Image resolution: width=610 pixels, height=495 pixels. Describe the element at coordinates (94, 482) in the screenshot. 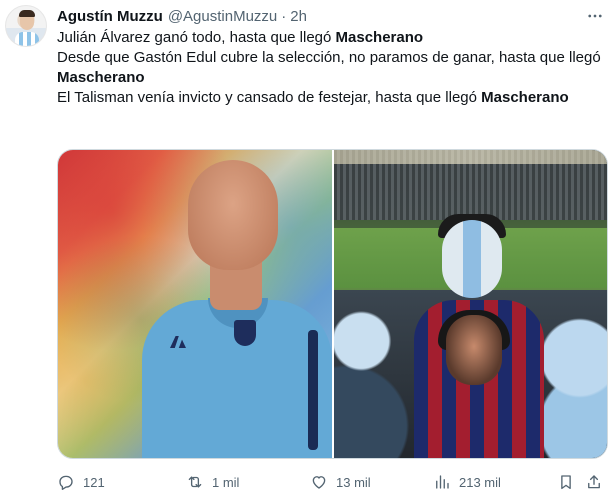

I see `reply-count: 121` at that location.